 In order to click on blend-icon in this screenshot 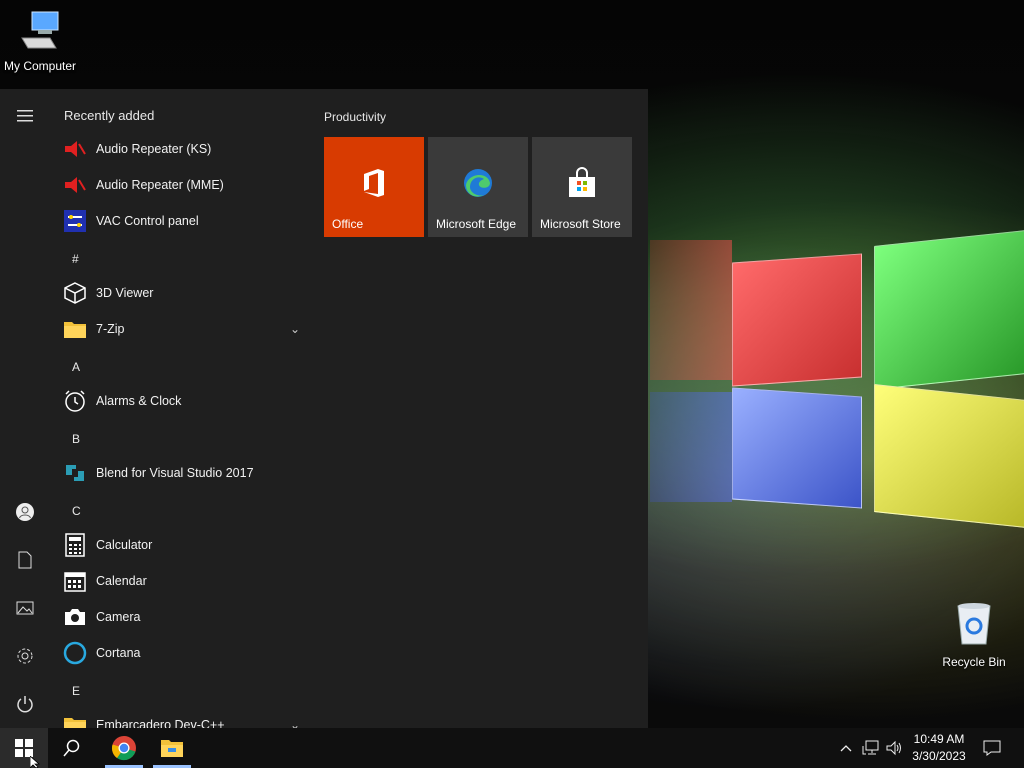, I will do `click(75, 473)`.